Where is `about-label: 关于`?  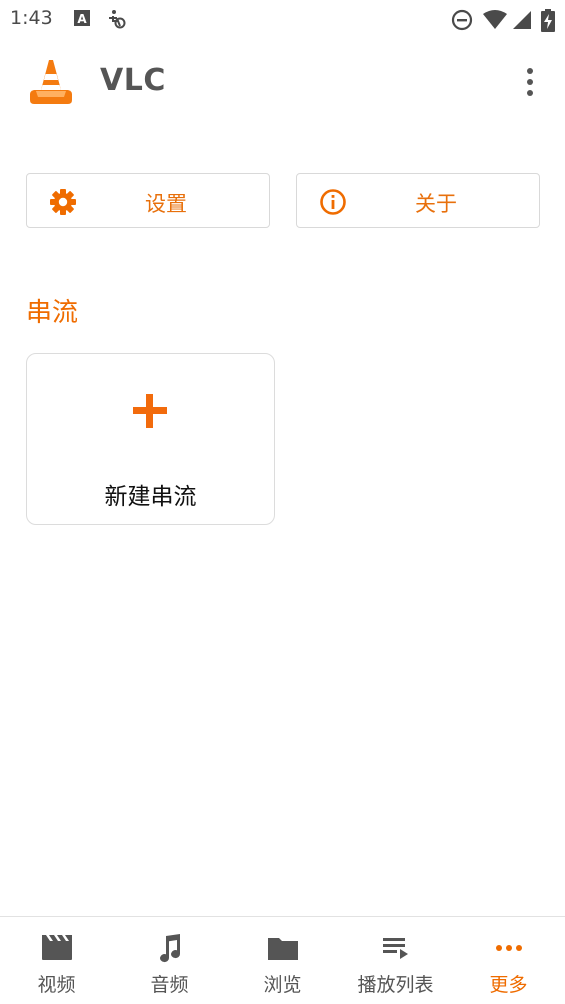
about-label: 关于 is located at coordinates (436, 204).